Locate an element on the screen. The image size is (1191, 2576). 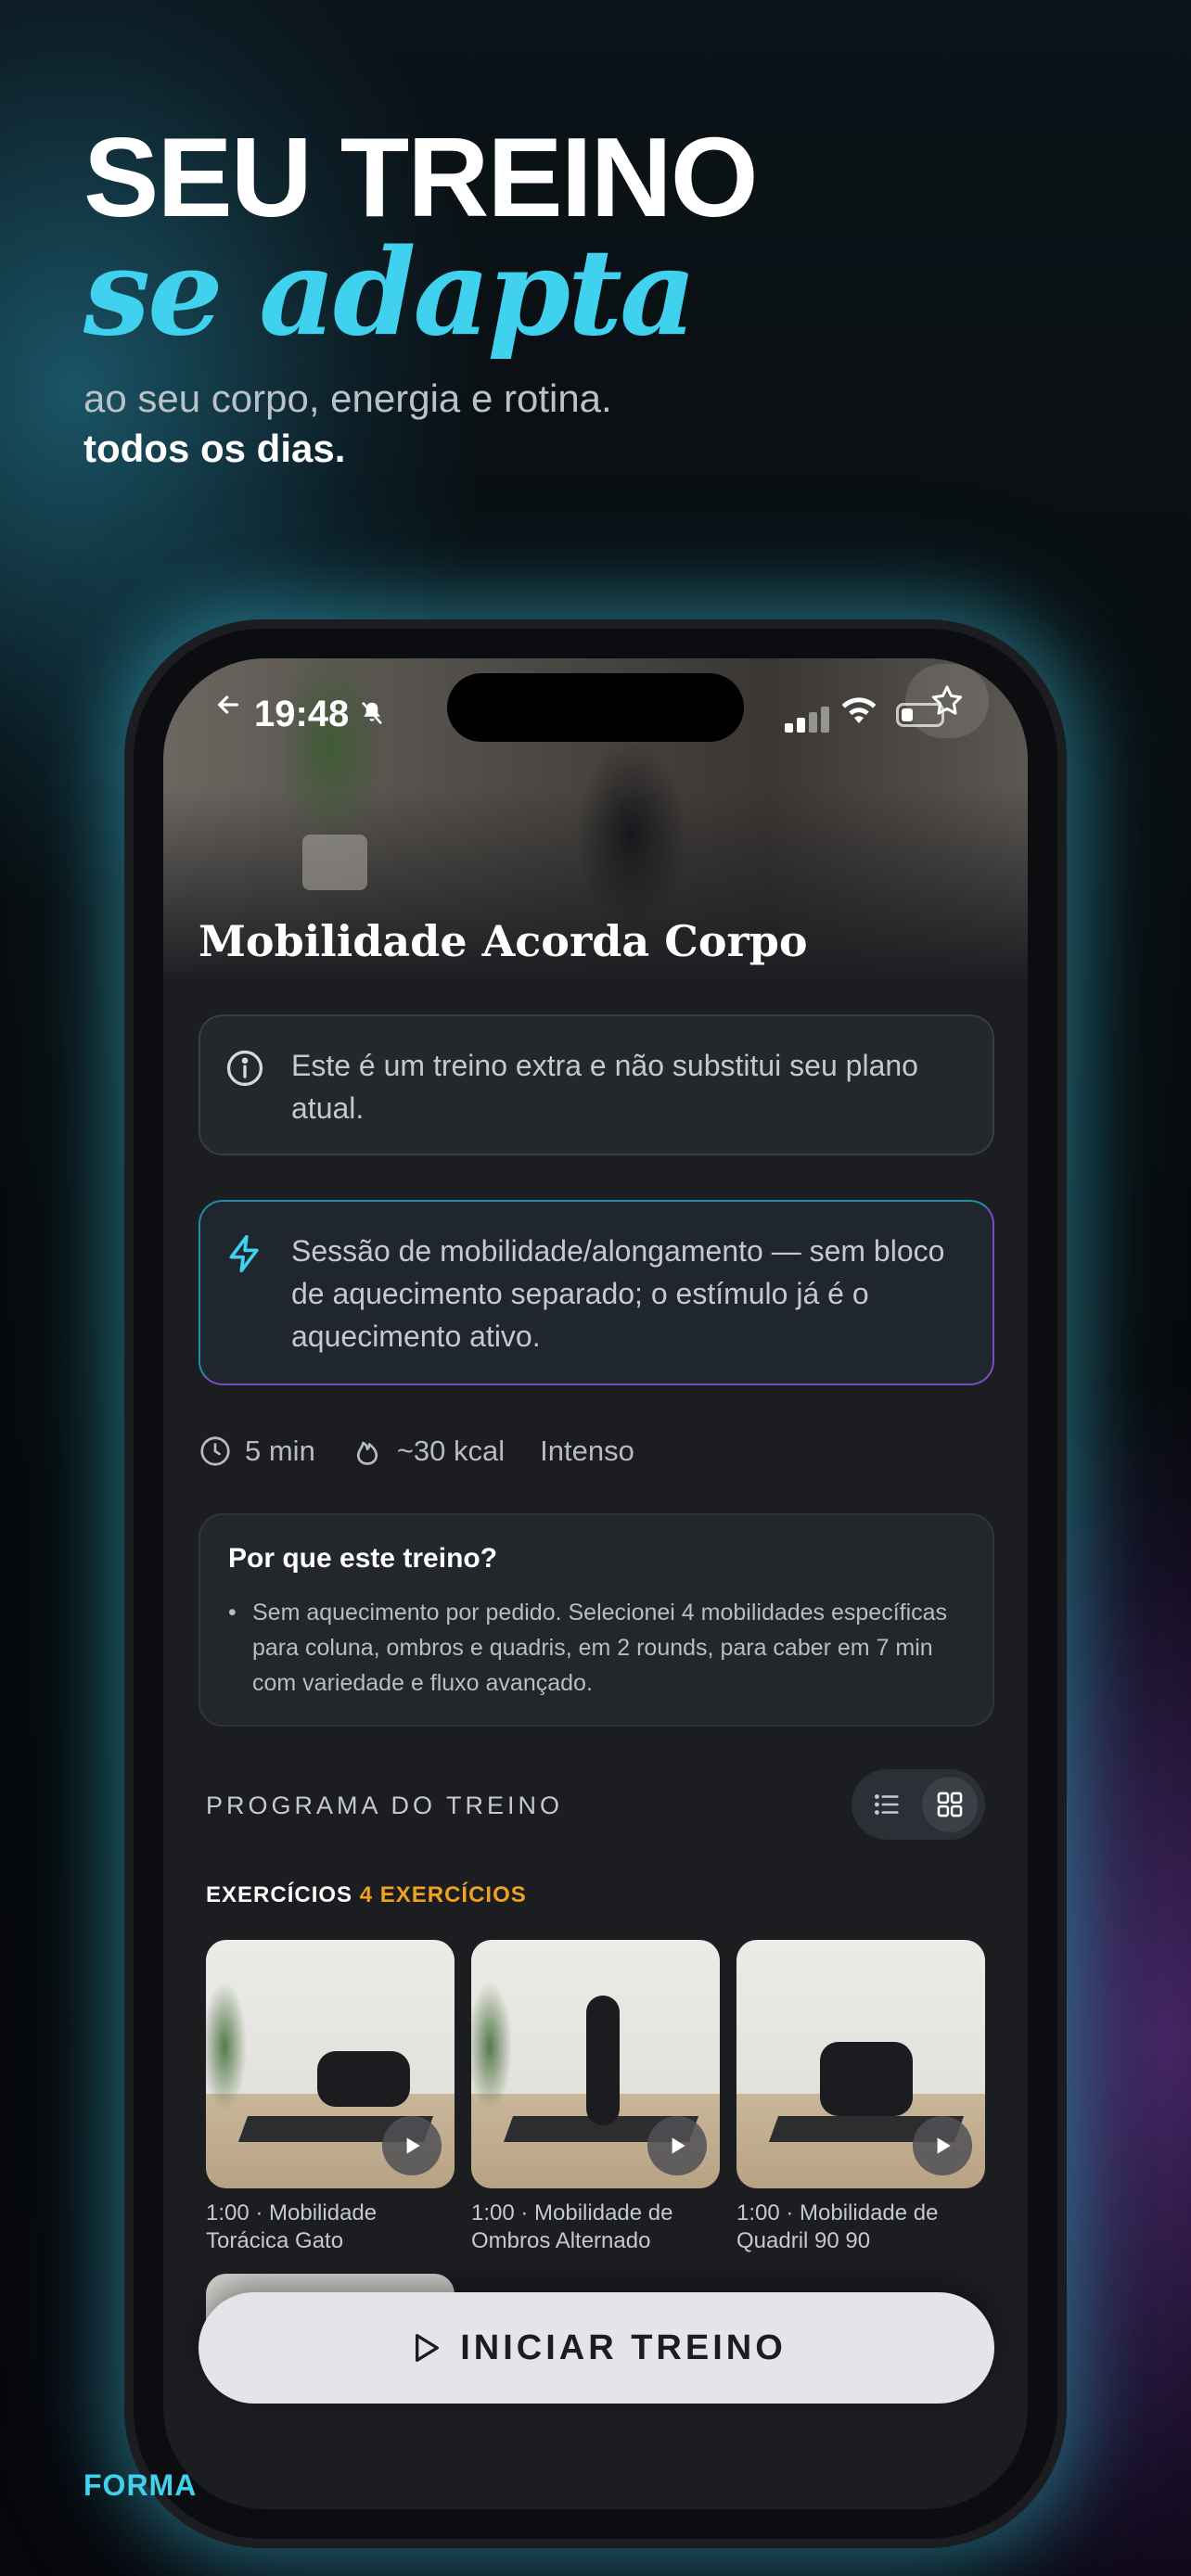
list-icon is located at coordinates (886, 1805).